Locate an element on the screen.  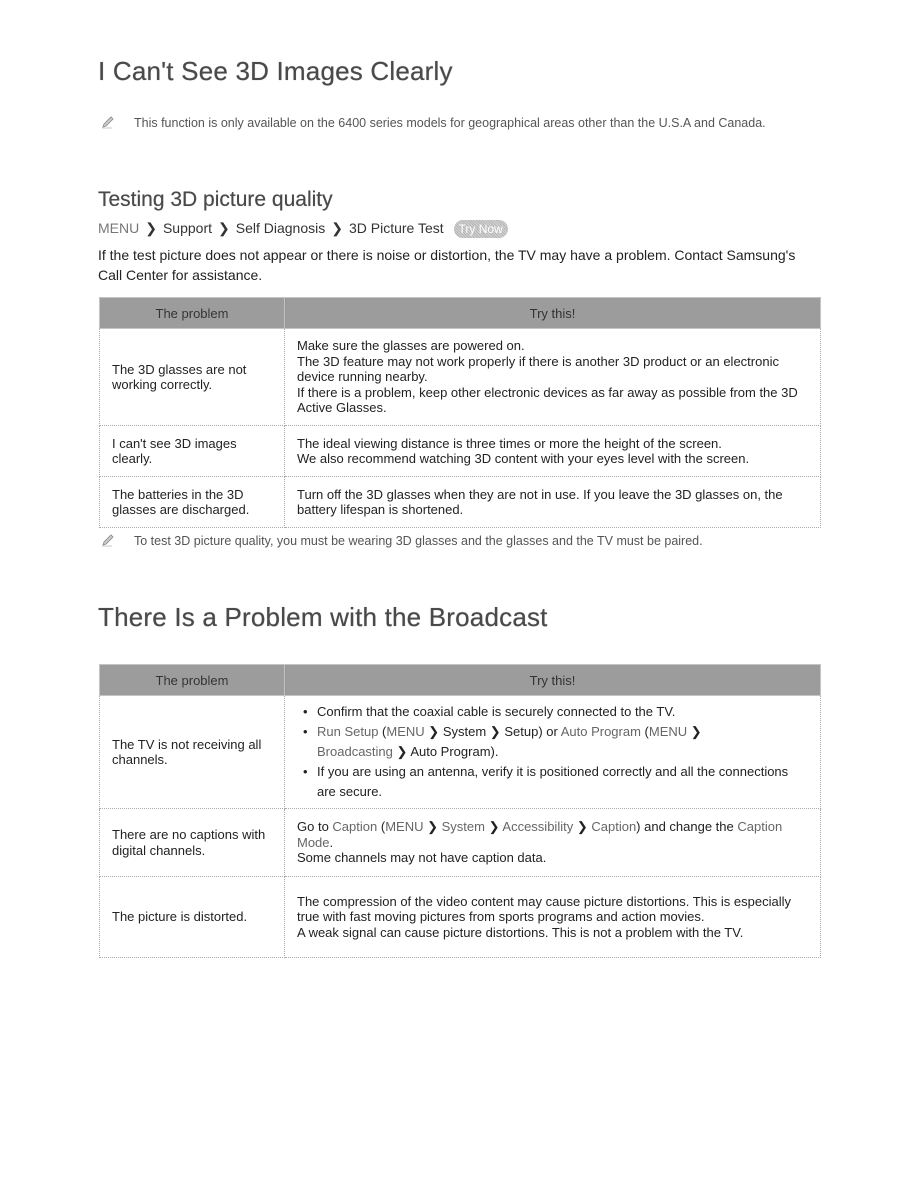
solution-line: Make sure the glasses are powered on. is located at coordinates (411, 346).